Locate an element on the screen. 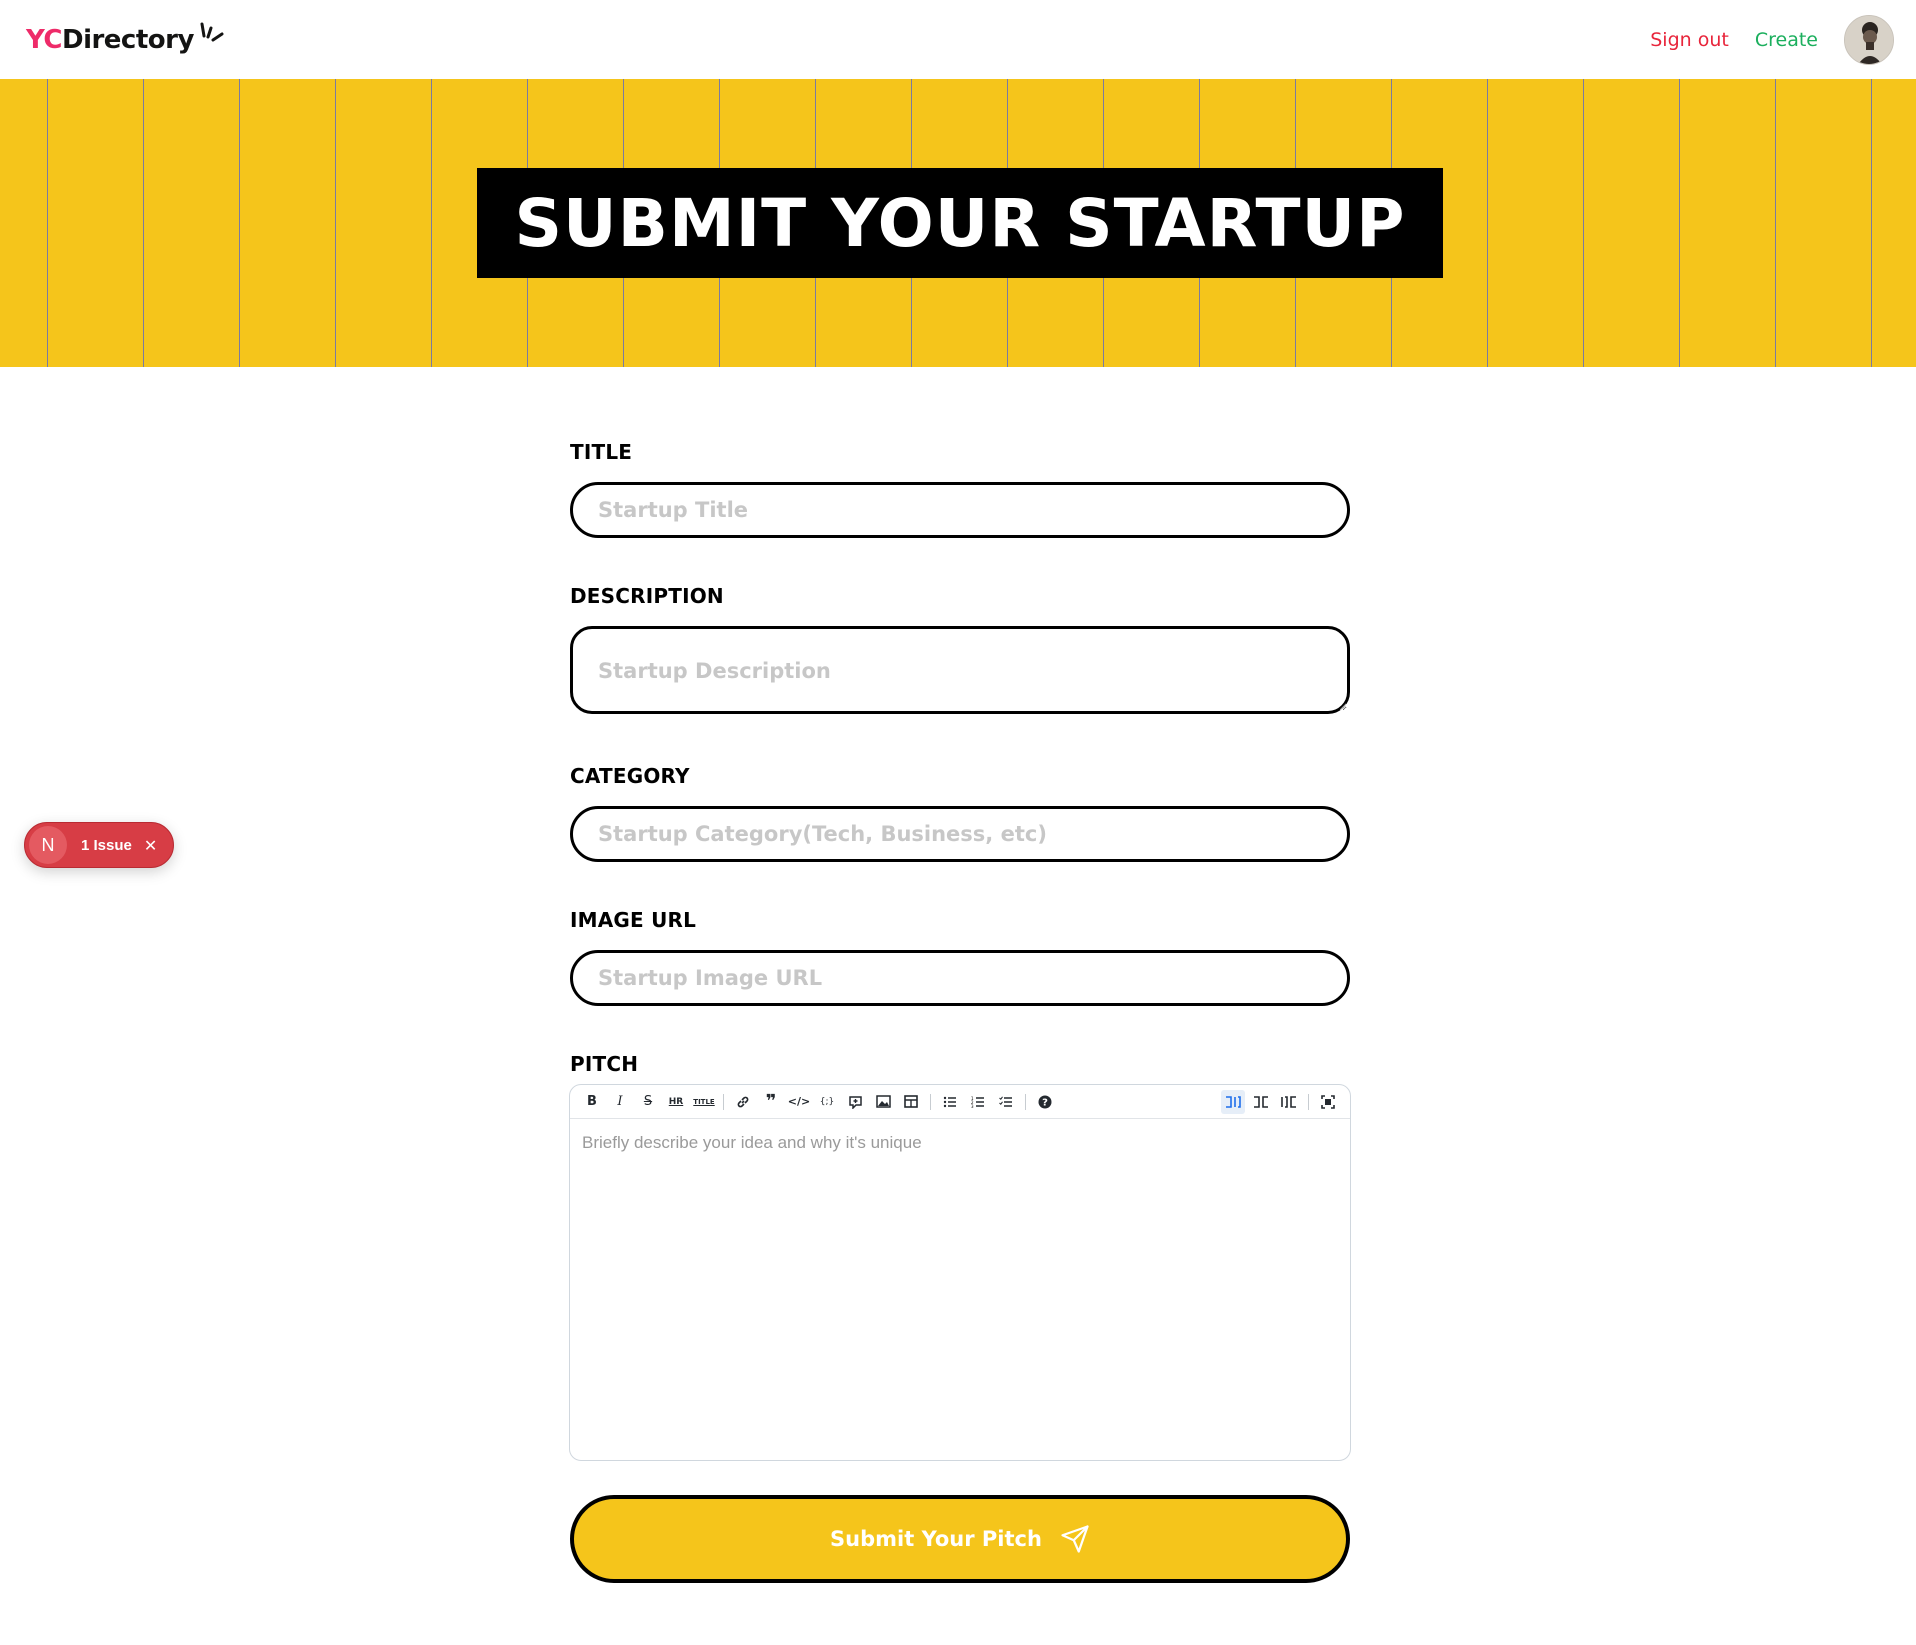  signout-link: Sign out is located at coordinates (1689, 40).